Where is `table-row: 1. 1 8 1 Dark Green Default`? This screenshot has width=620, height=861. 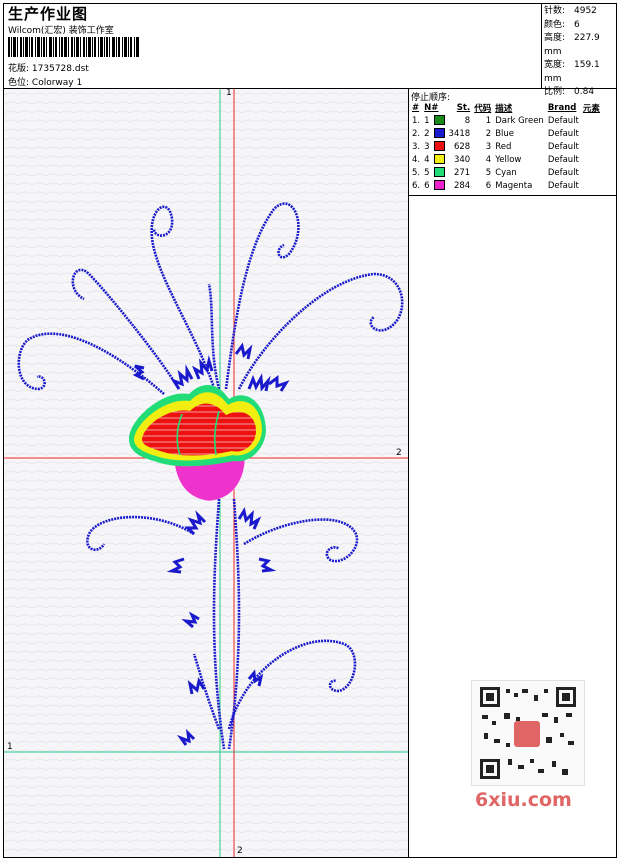 table-row: 1. 1 8 1 Dark Green Default is located at coordinates (506, 120).